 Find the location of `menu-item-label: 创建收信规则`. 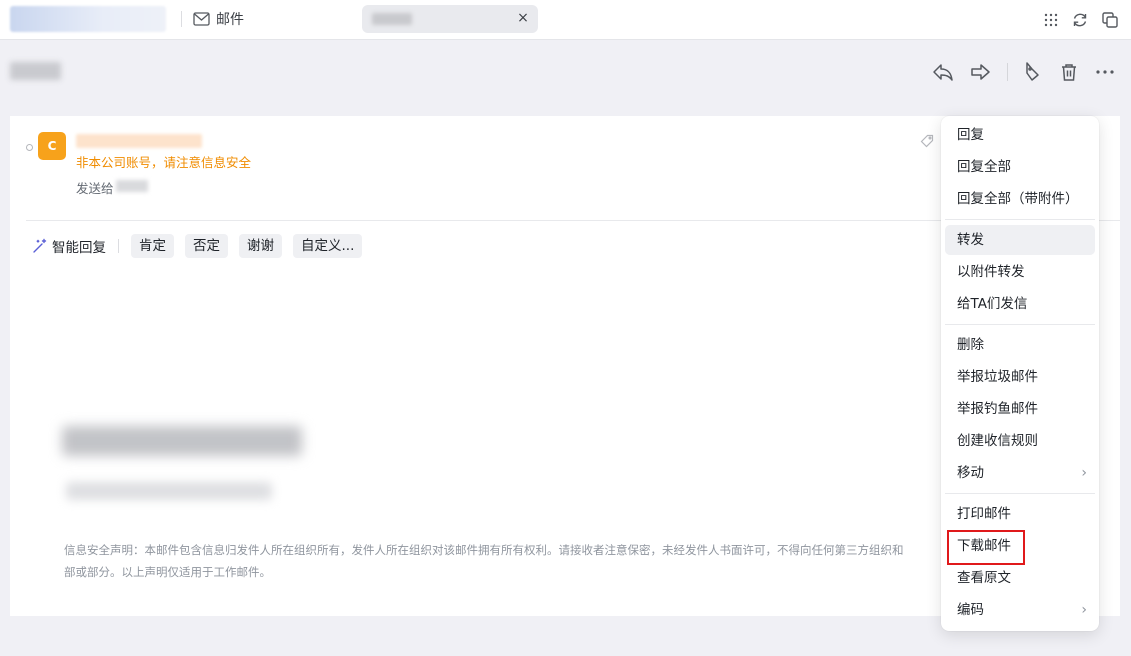

menu-item-label: 创建收信规则 is located at coordinates (997, 441).